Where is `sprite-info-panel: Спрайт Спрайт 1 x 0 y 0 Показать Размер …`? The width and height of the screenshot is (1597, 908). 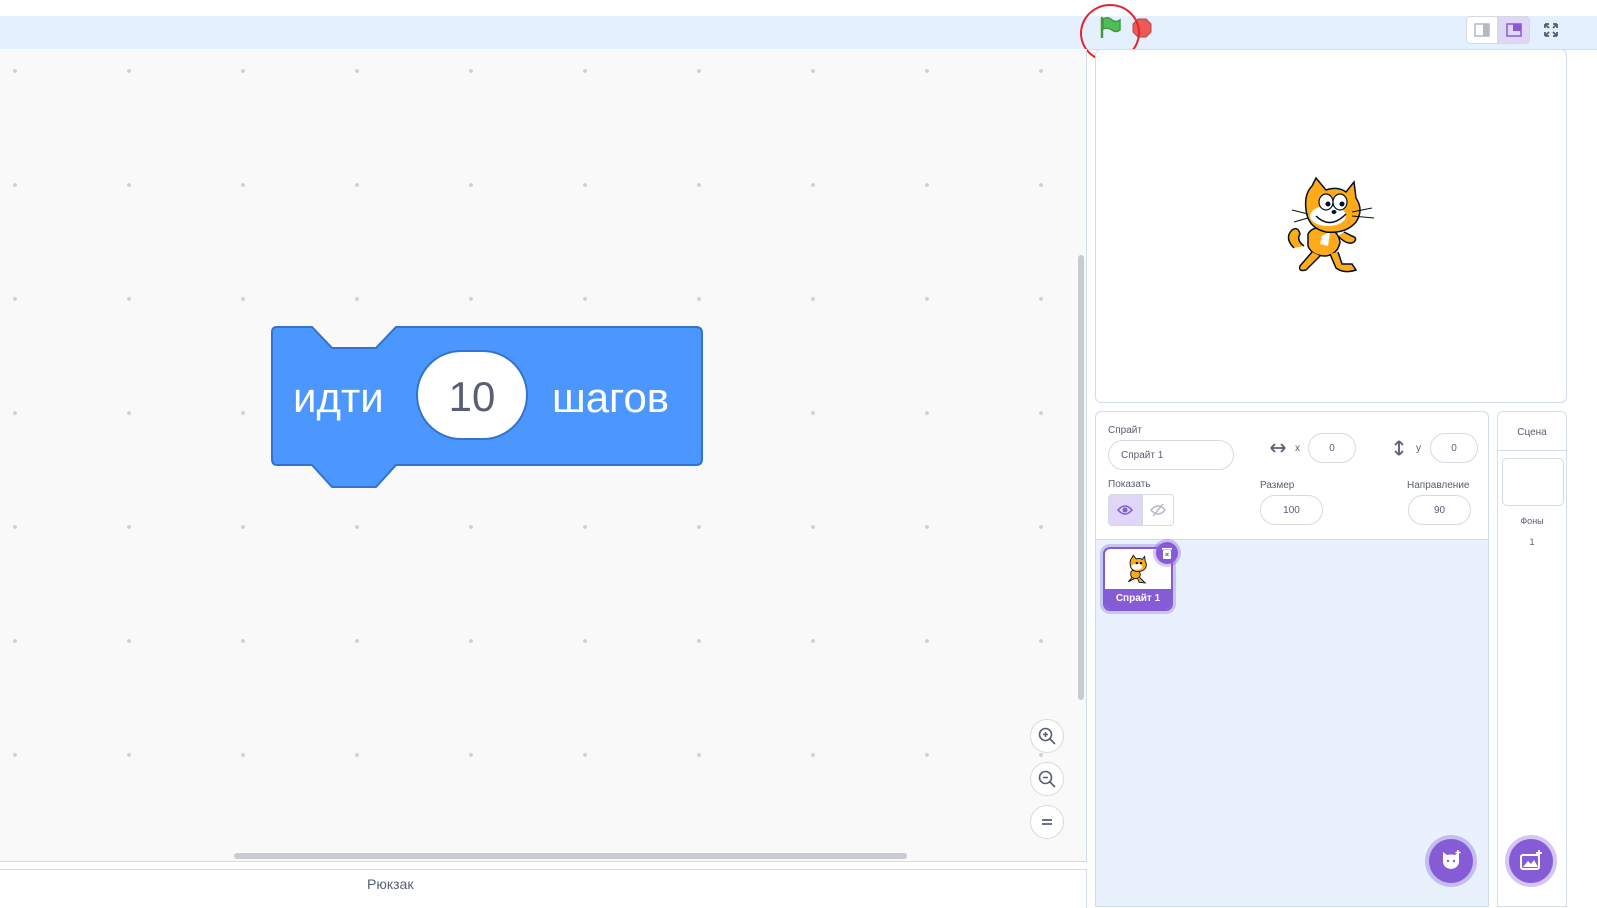
sprite-info-panel: Спрайт Спрайт 1 x 0 y 0 Показать Размер … is located at coordinates (1292, 476).